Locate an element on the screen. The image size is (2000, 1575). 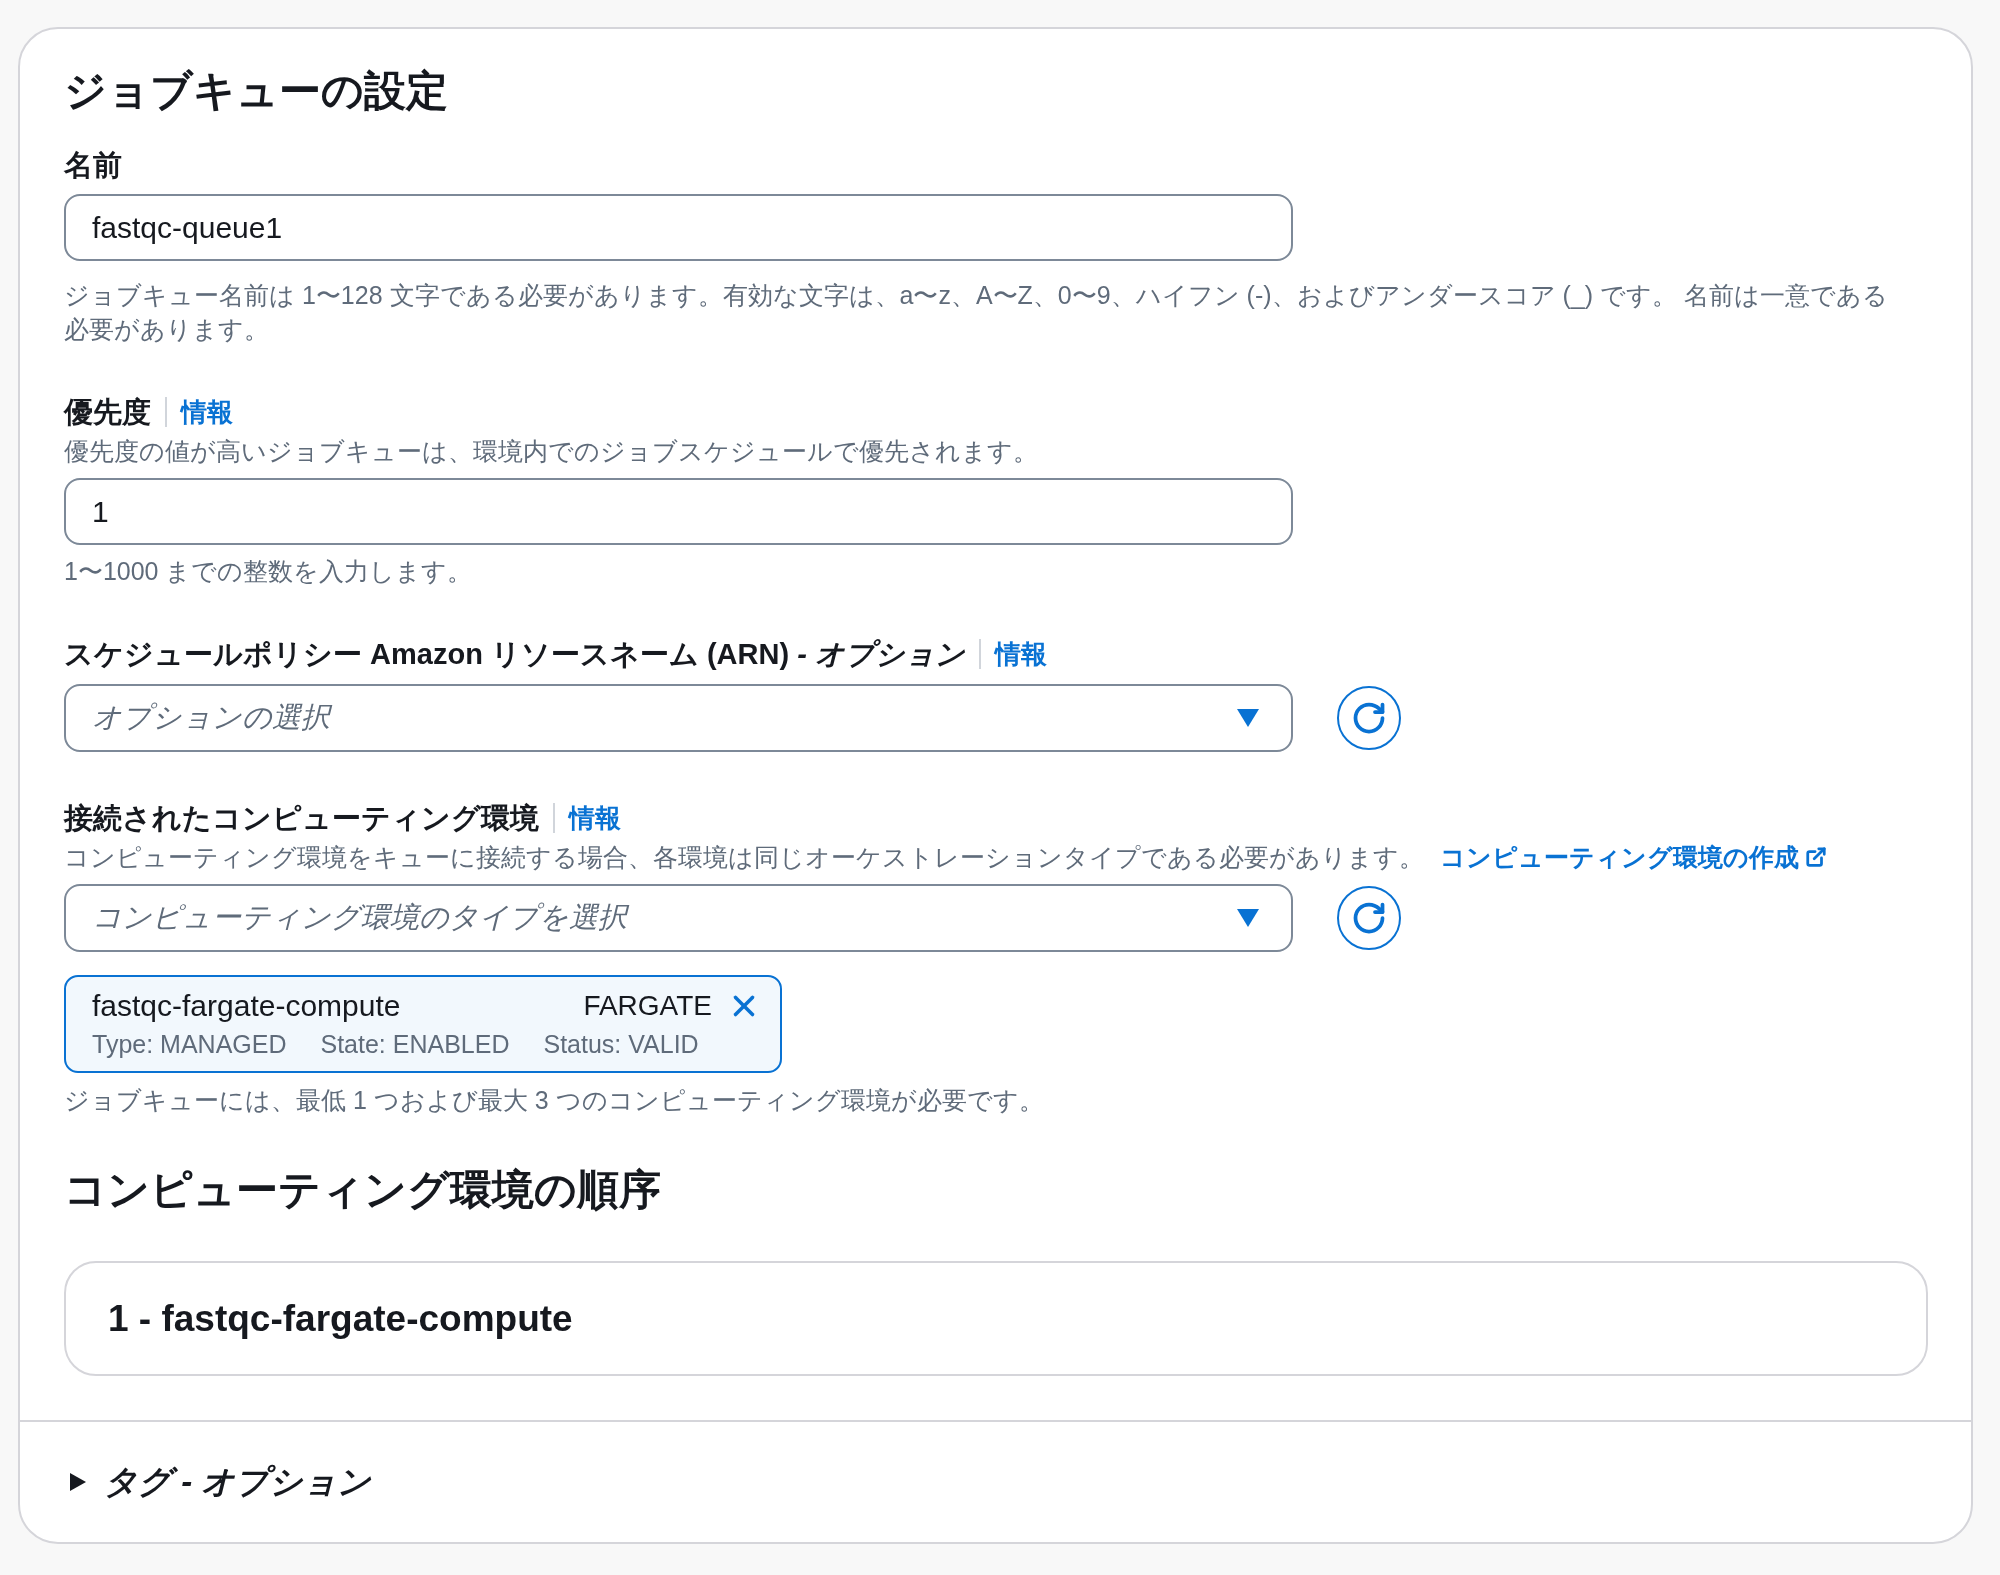
create-link: コンピューティング環境の作成 is located at coordinates (1633, 857).